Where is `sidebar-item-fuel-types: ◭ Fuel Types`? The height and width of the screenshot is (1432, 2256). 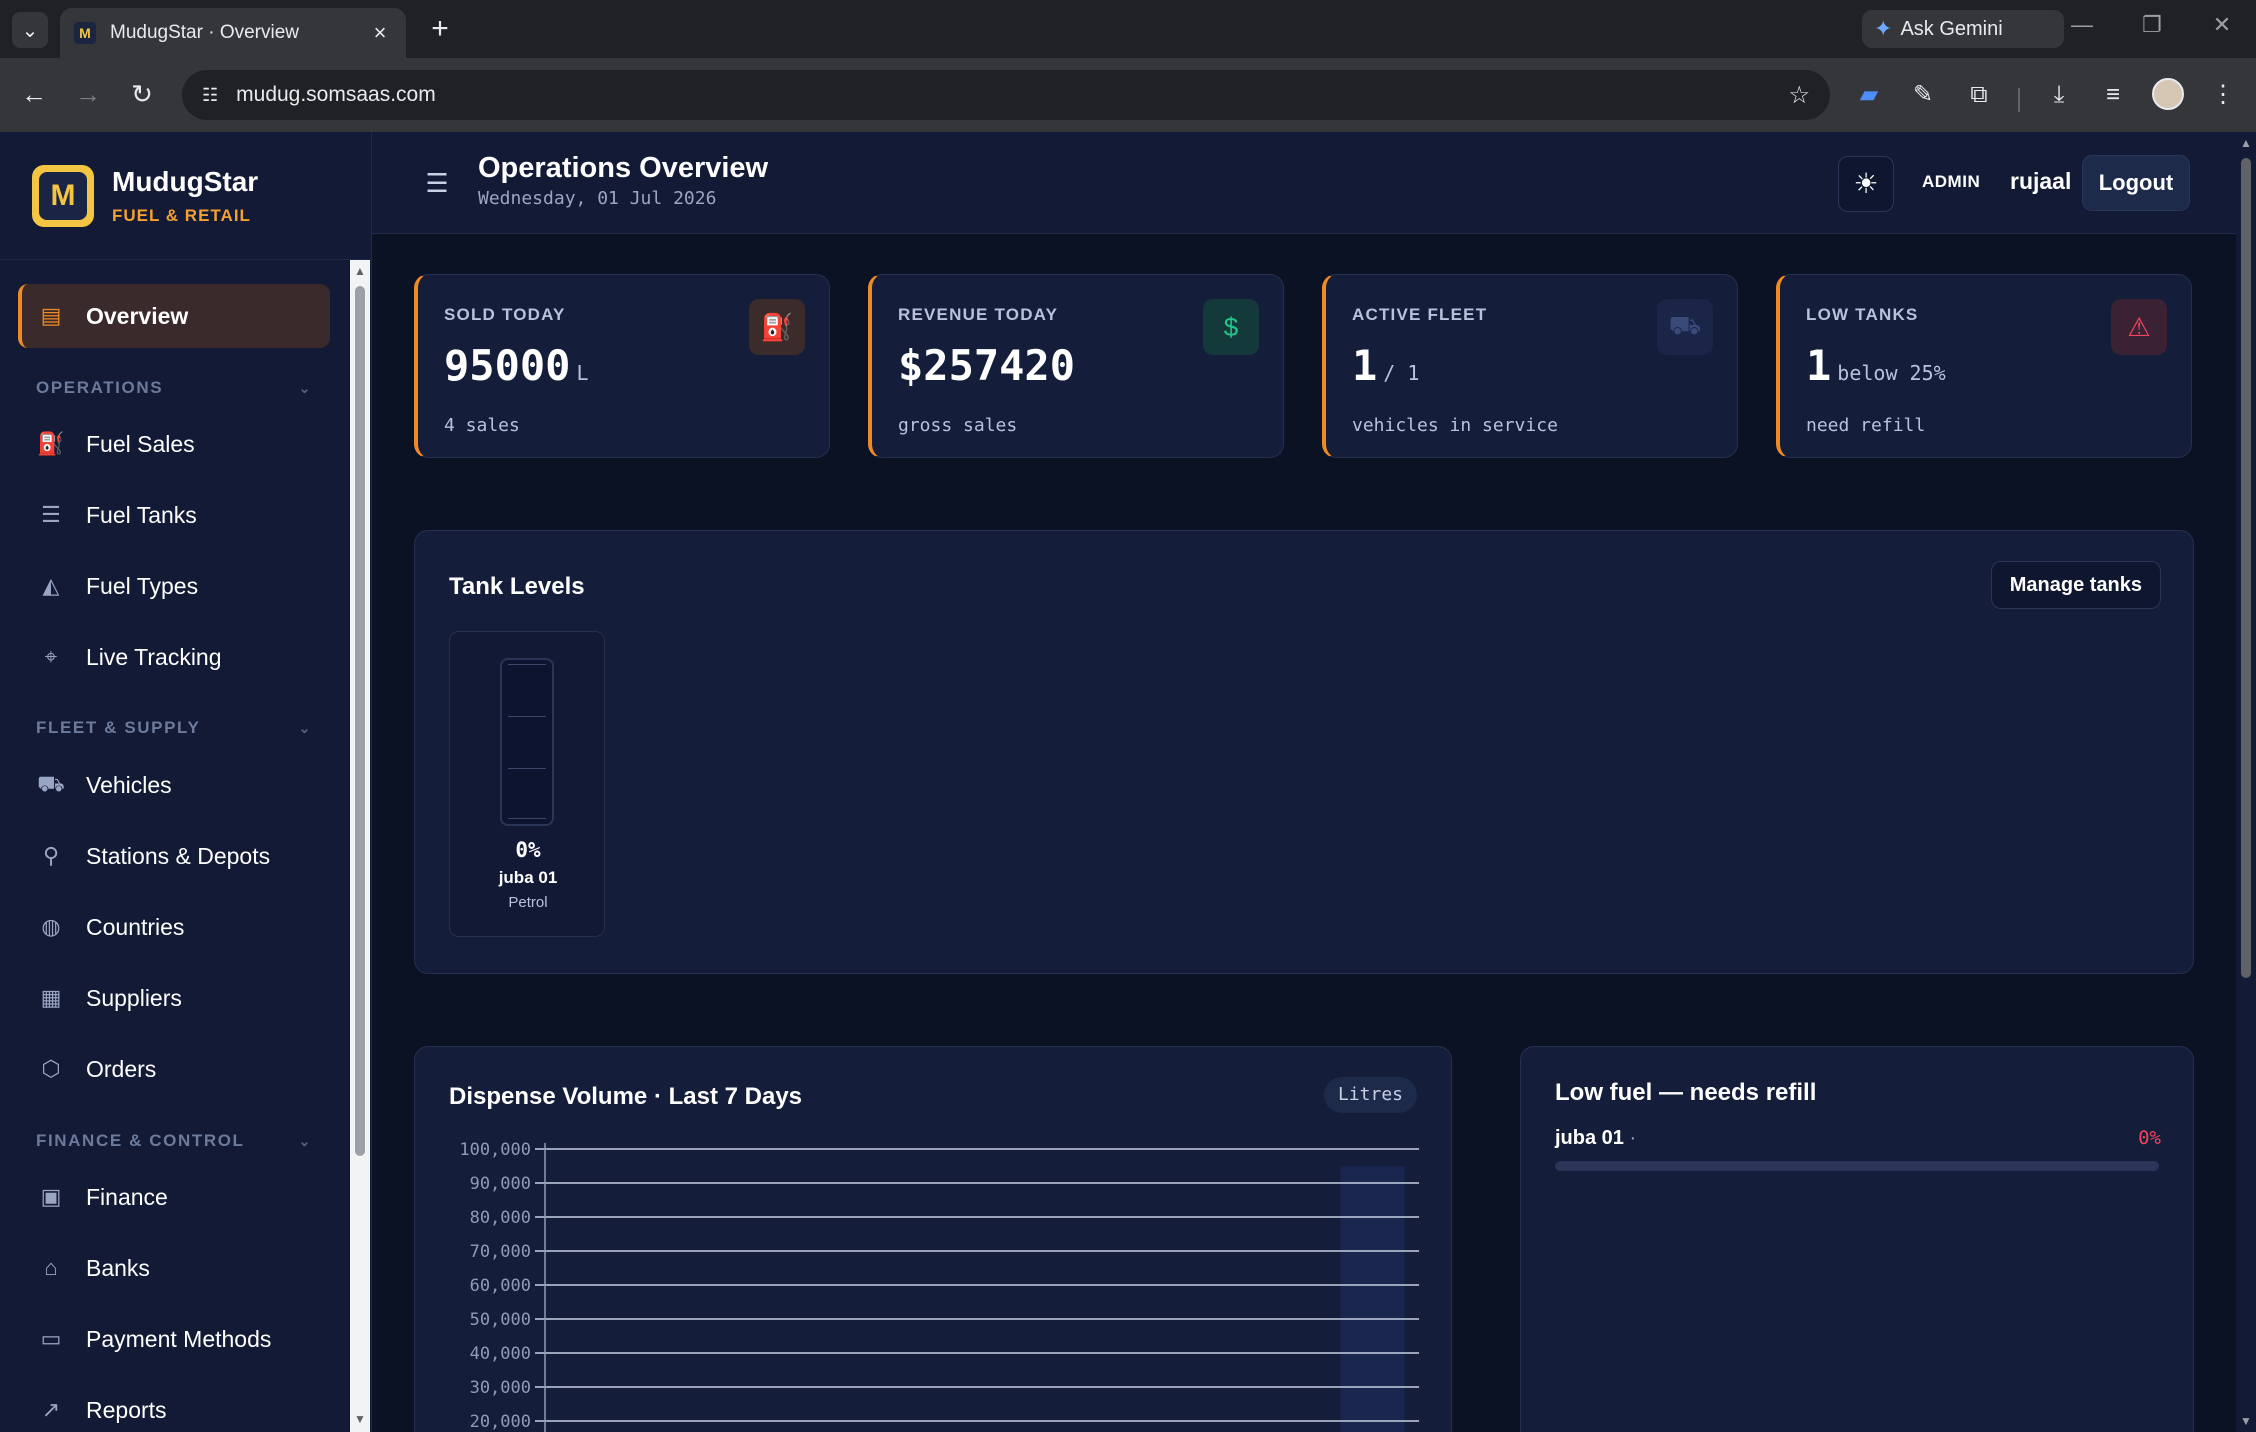 sidebar-item-fuel-types: ◭ Fuel Types is located at coordinates (174, 586).